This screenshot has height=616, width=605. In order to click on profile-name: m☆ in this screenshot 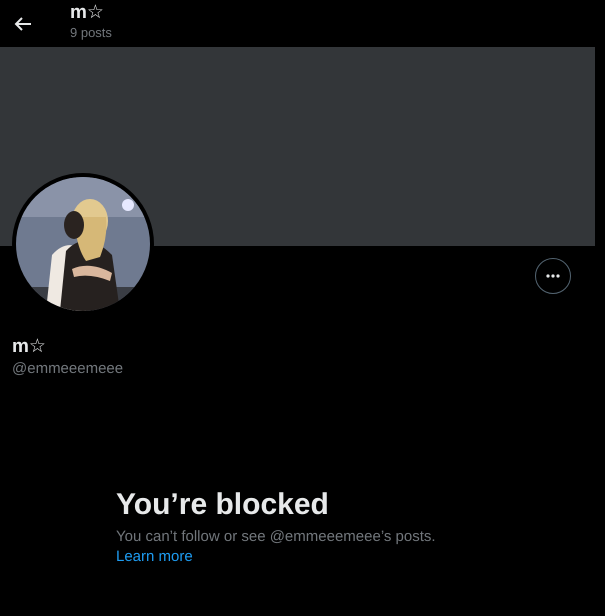, I will do `click(29, 347)`.